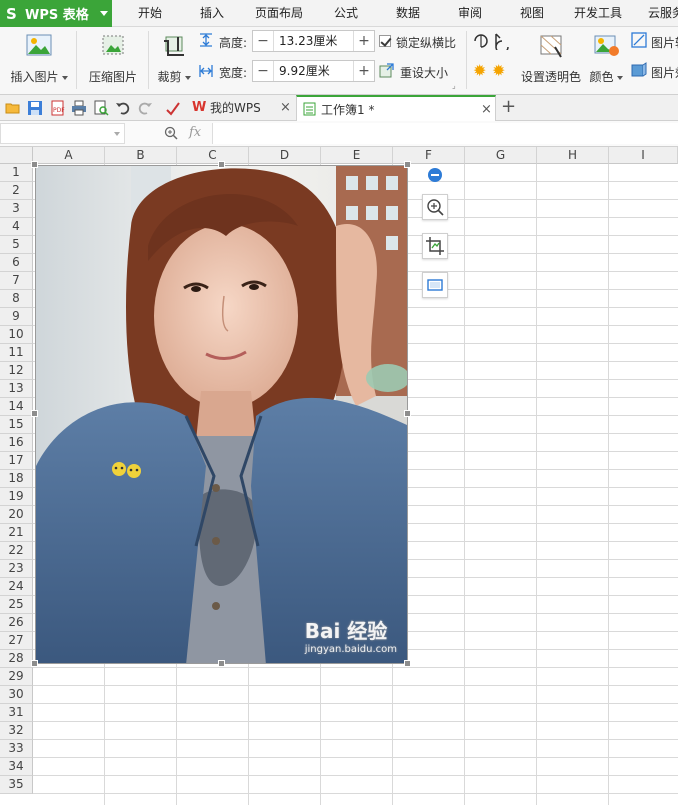  What do you see at coordinates (263, 71) in the screenshot?
I see `decrease-width-button: −` at bounding box center [263, 71].